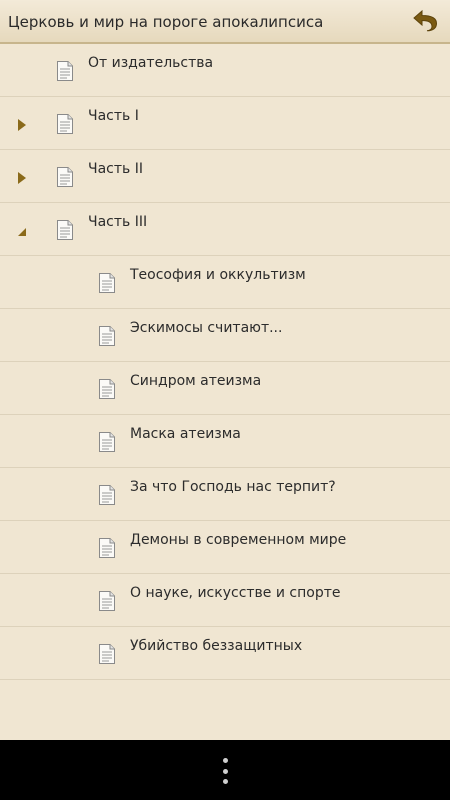 Image resolution: width=450 pixels, height=800 pixels. Describe the element at coordinates (113, 116) in the screenshot. I see `list-item-label: Часть I` at that location.